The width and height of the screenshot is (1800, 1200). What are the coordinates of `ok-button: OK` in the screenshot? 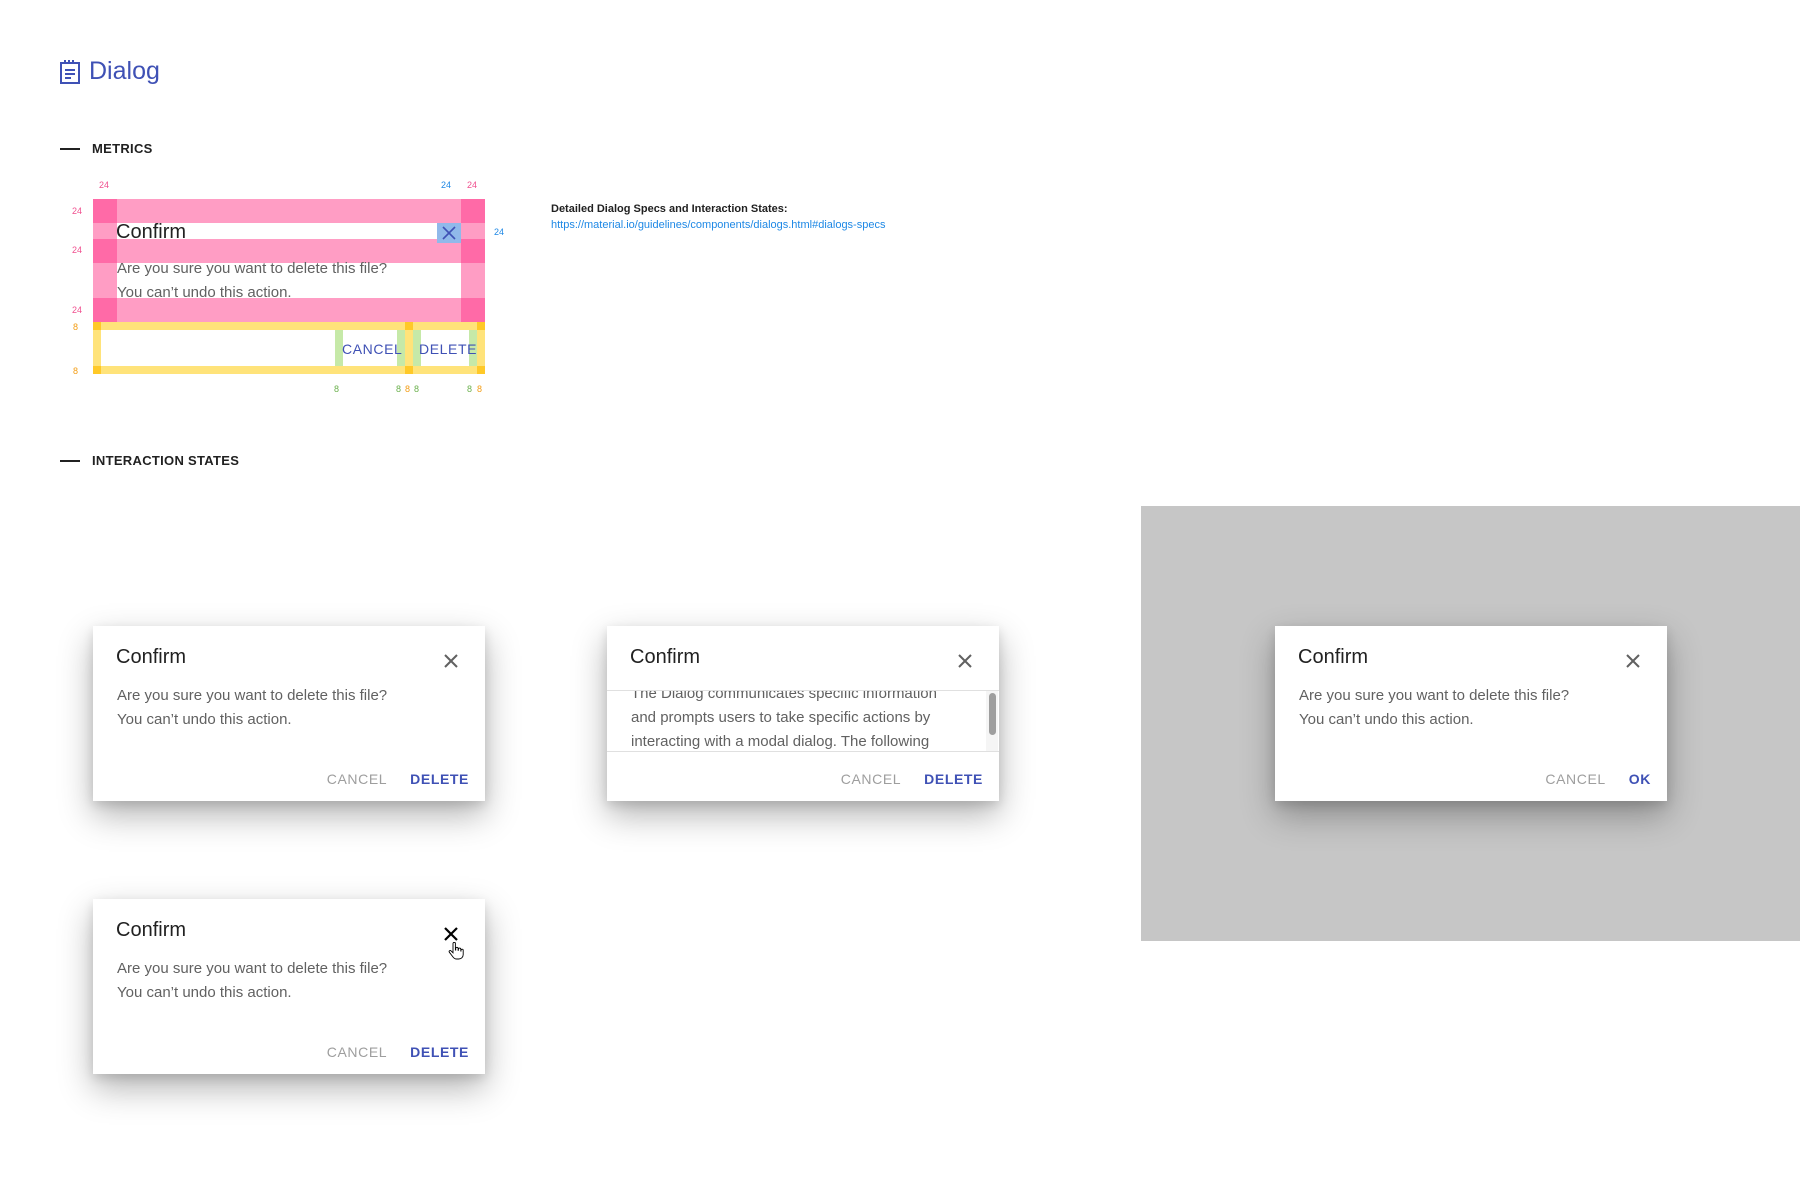 It's located at (1640, 779).